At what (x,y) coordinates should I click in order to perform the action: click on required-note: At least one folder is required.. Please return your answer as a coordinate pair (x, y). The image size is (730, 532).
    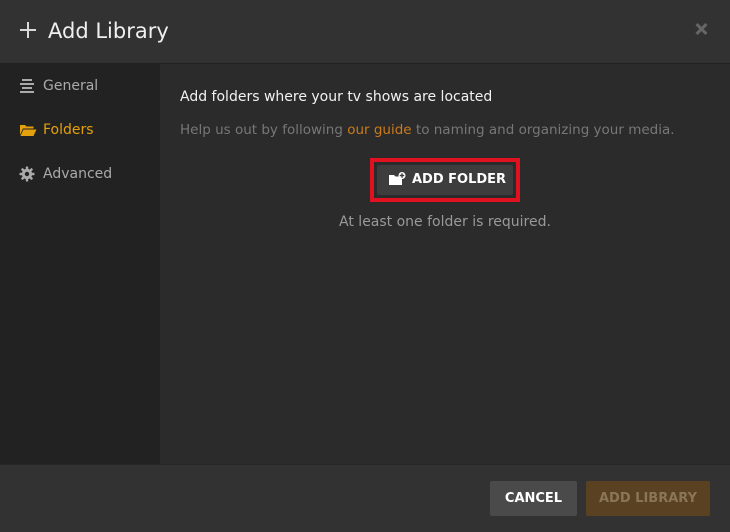
    Looking at the image, I should click on (445, 222).